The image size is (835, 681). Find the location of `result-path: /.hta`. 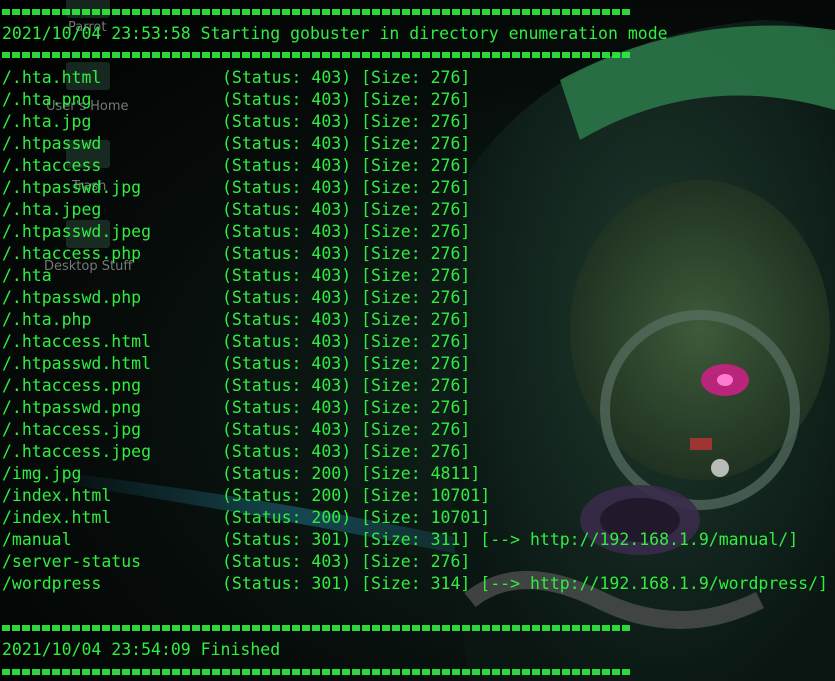

result-path: /.hta is located at coordinates (27, 275).